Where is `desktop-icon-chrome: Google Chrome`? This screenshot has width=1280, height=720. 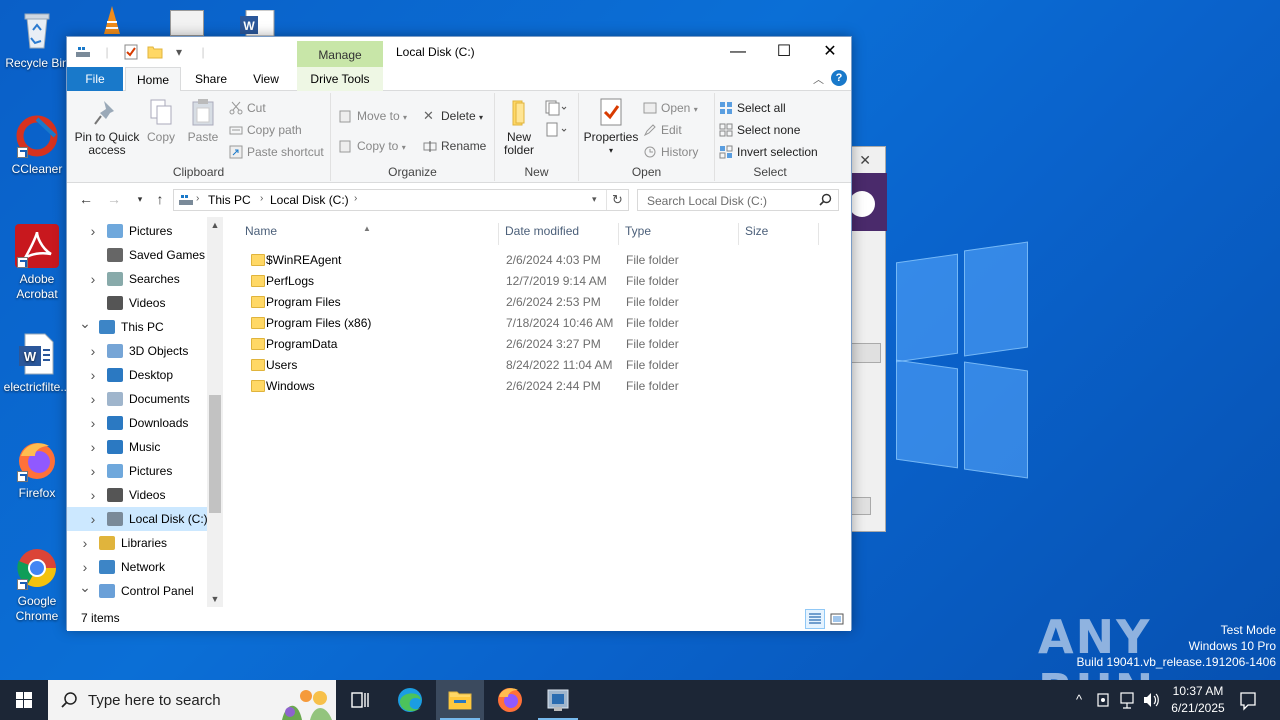
desktop-icon-chrome: Google Chrome is located at coordinates (37, 585).